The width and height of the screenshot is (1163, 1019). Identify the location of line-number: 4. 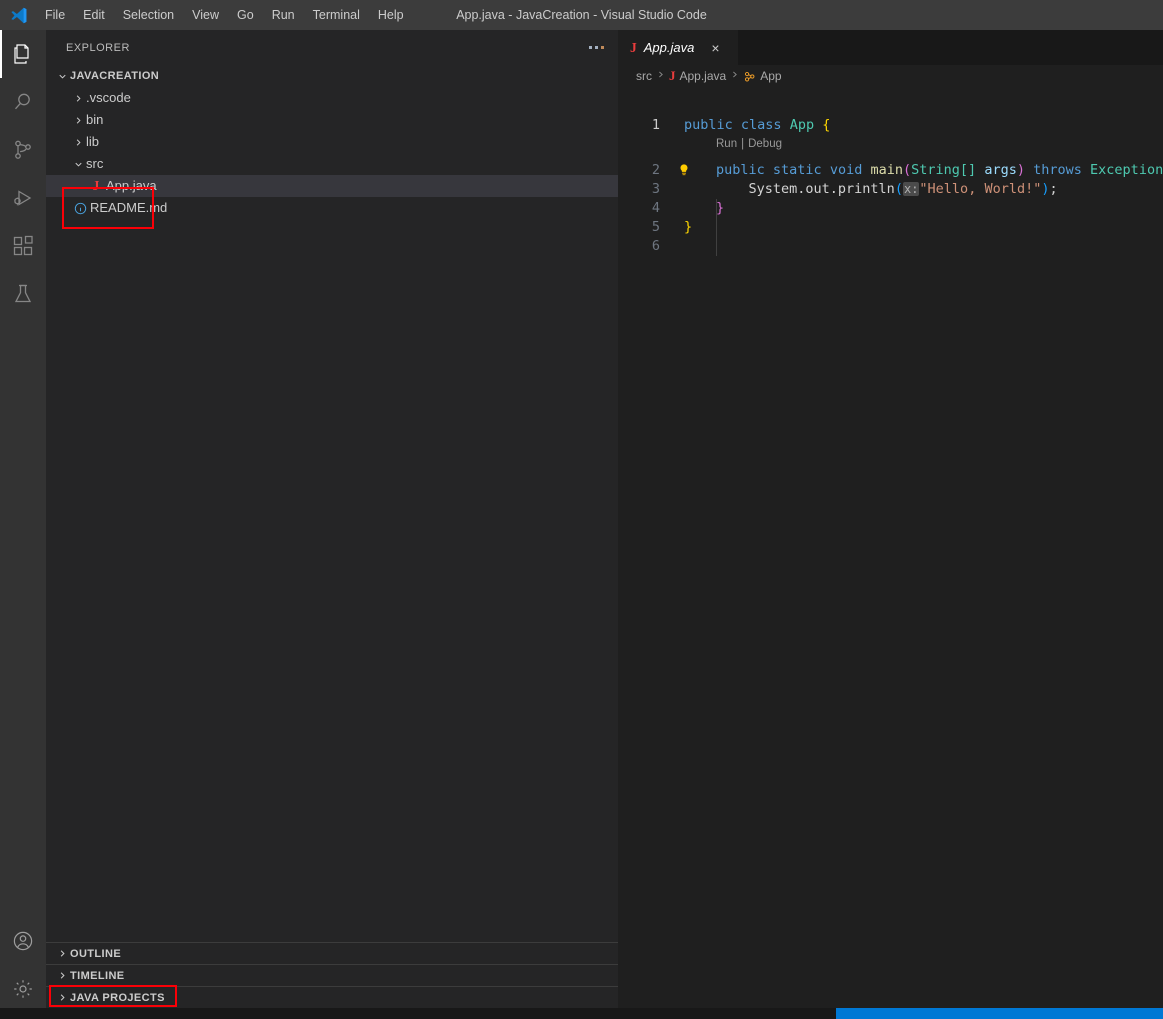
(655, 207).